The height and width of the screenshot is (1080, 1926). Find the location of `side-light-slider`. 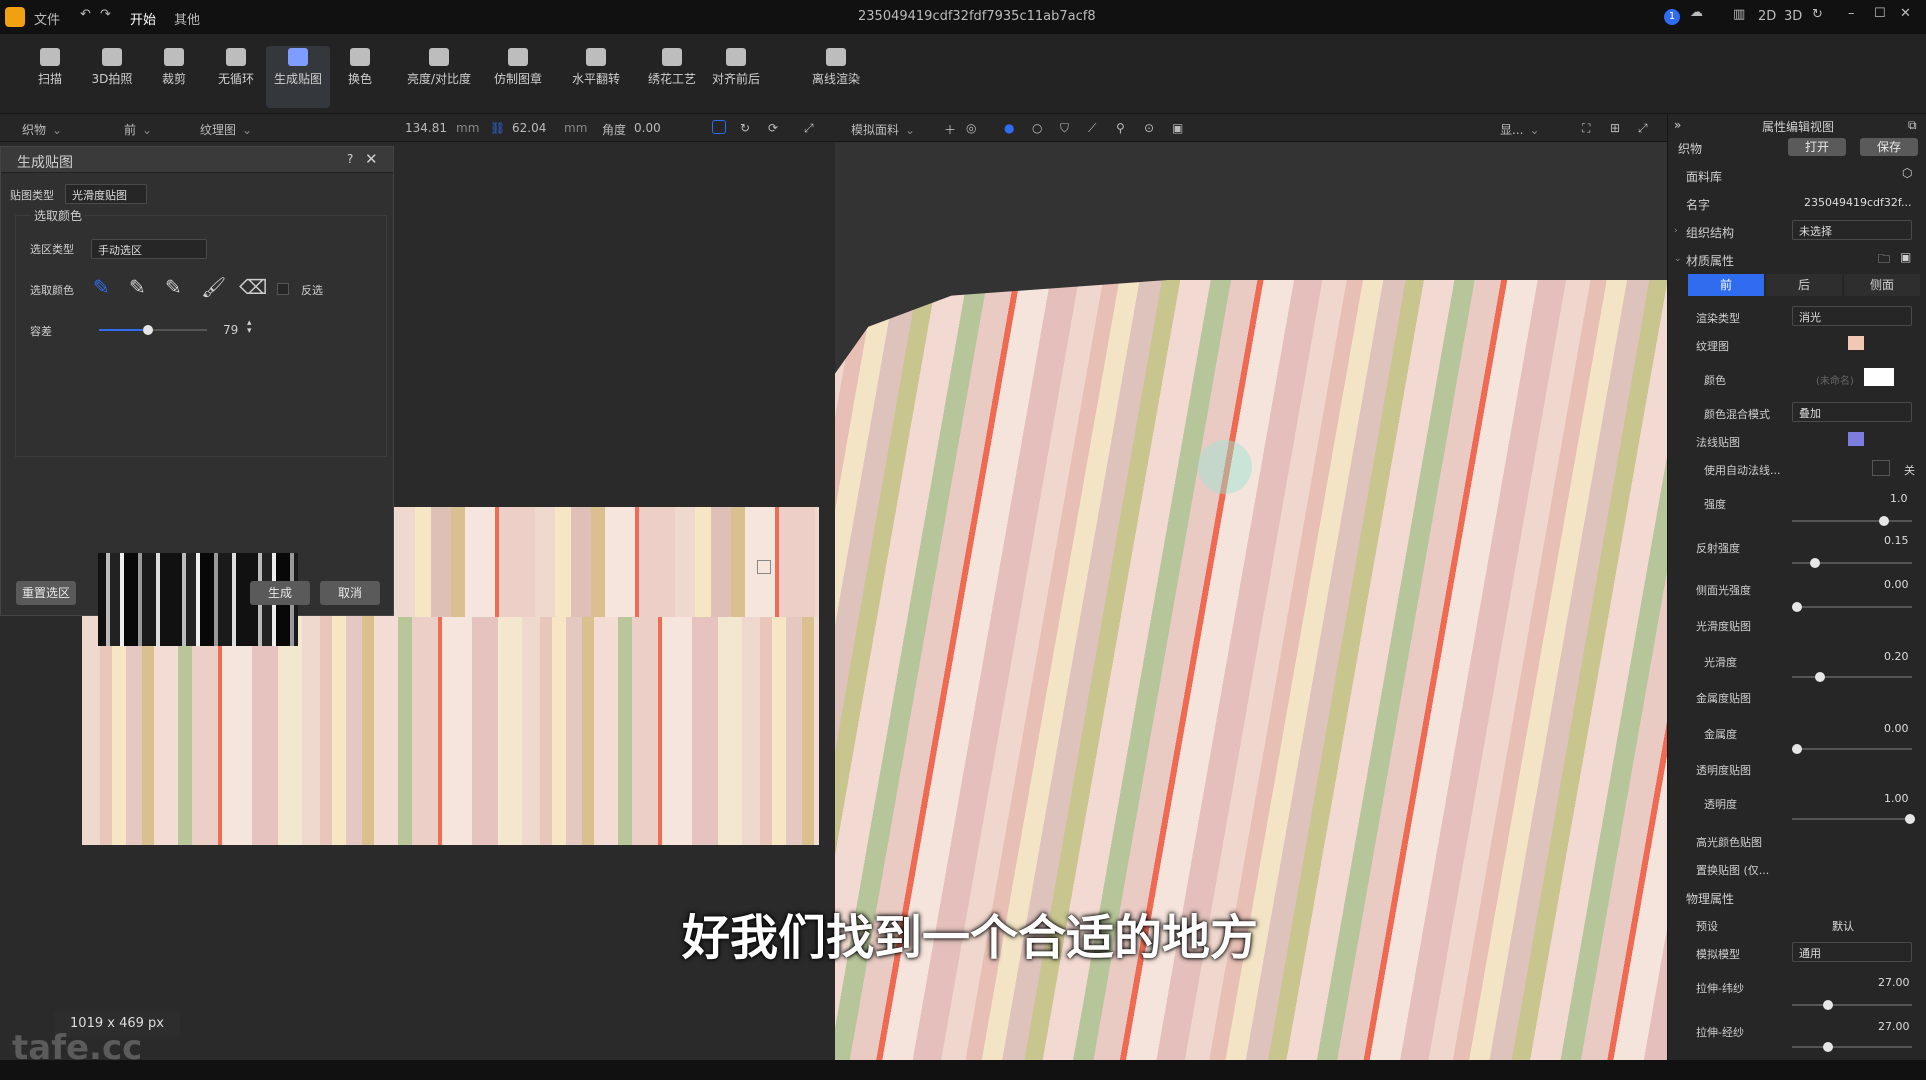

side-light-slider is located at coordinates (1851, 607).